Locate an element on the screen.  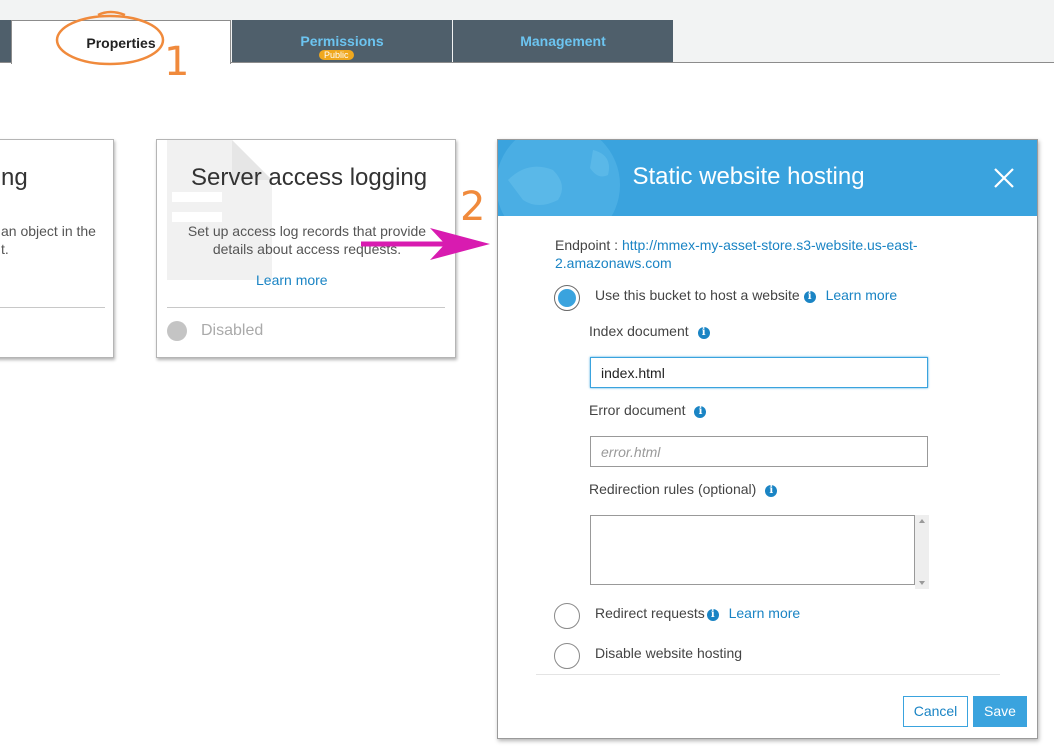
pointer-arrow-icon is located at coordinates (425, 244).